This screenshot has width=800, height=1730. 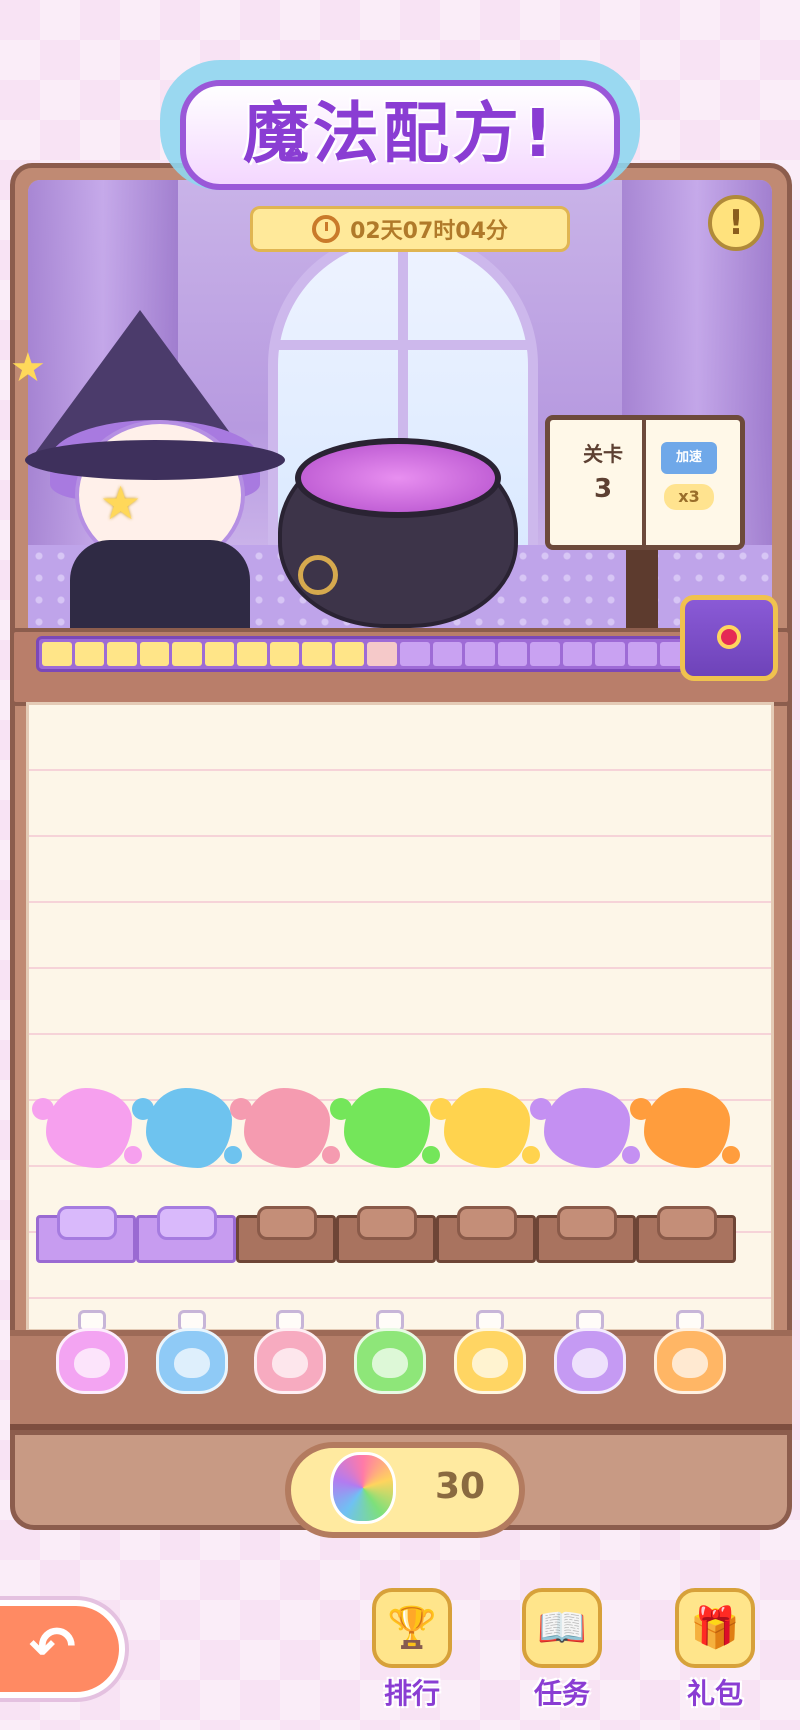 I want to click on cauldron-potion, so click(x=398, y=478).